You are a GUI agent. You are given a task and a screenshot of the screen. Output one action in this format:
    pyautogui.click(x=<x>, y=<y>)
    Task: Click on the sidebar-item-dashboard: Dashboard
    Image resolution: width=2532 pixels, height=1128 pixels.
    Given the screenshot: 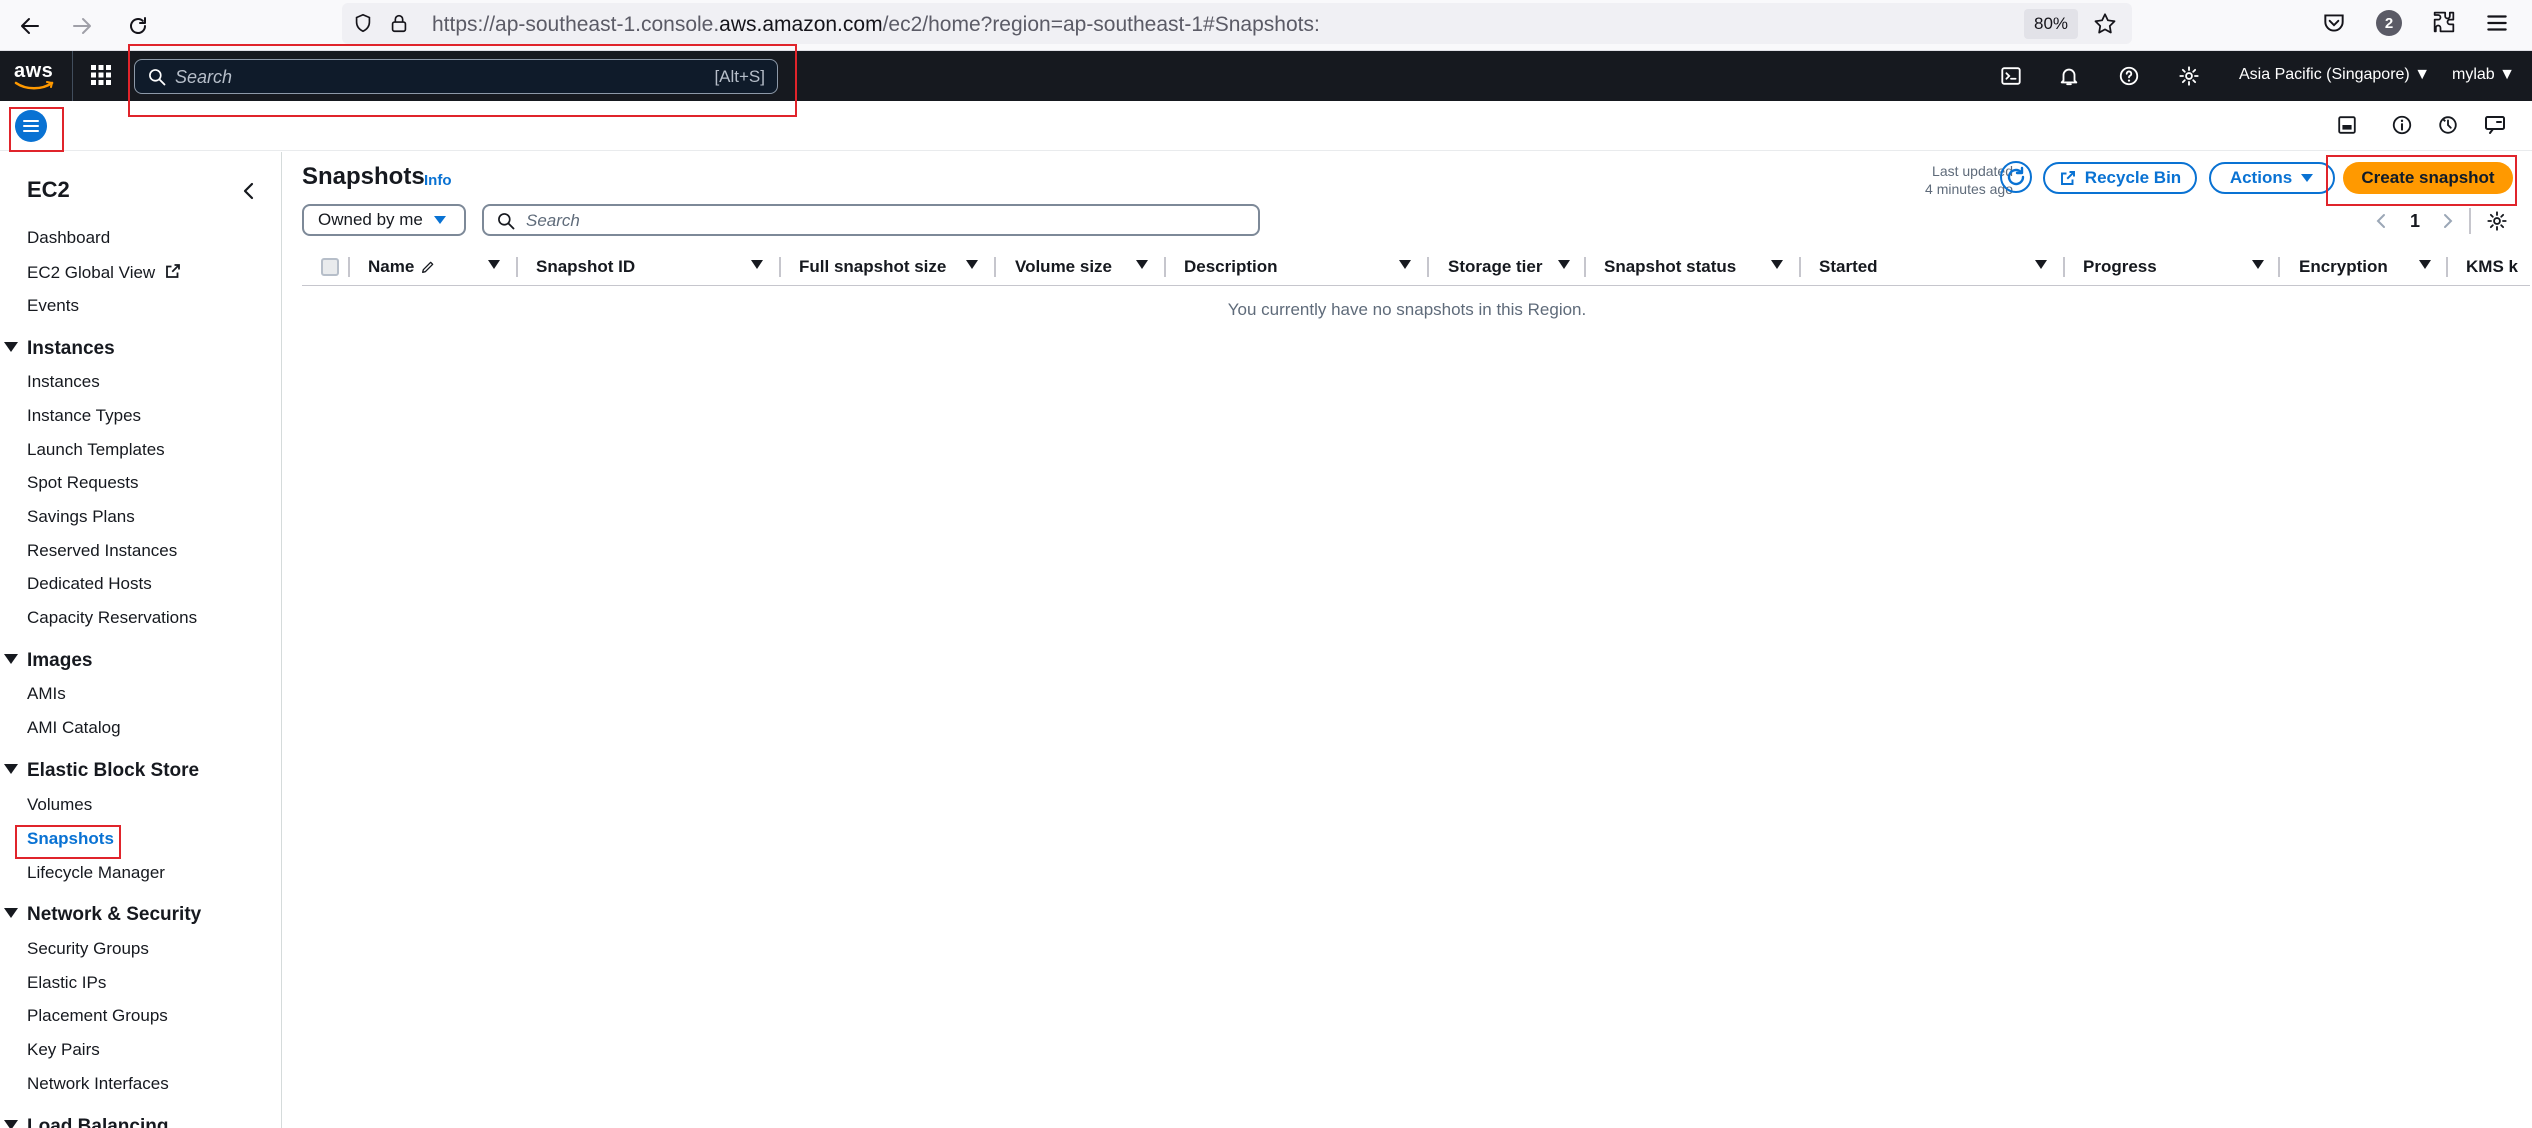 What is the action you would take?
    pyautogui.click(x=68, y=238)
    